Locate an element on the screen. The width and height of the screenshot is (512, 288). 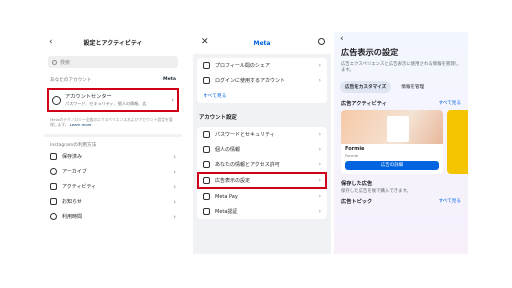
list-item-notifications: お知らせ › is located at coordinates (113, 201).